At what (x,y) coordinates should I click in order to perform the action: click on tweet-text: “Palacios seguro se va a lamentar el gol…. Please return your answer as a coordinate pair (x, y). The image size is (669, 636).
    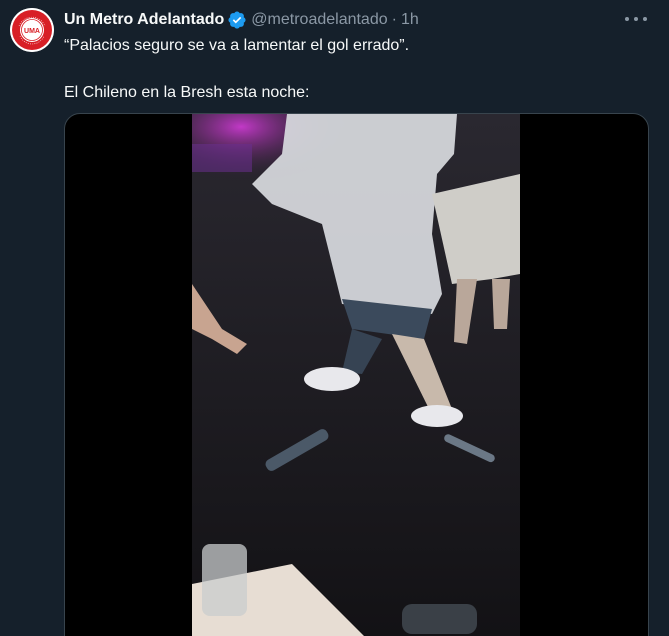
    Looking at the image, I should click on (354, 69).